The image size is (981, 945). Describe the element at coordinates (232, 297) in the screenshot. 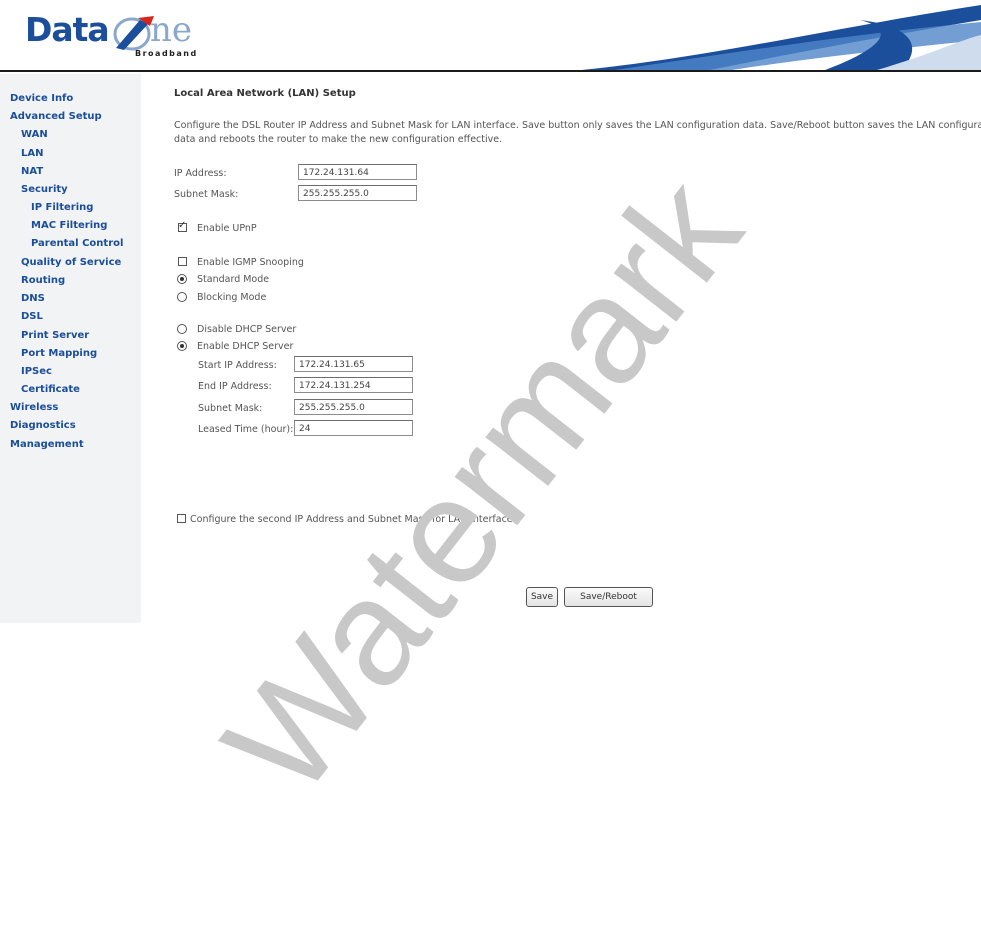

I see `blocking-mode-label: Blocking Mode` at that location.